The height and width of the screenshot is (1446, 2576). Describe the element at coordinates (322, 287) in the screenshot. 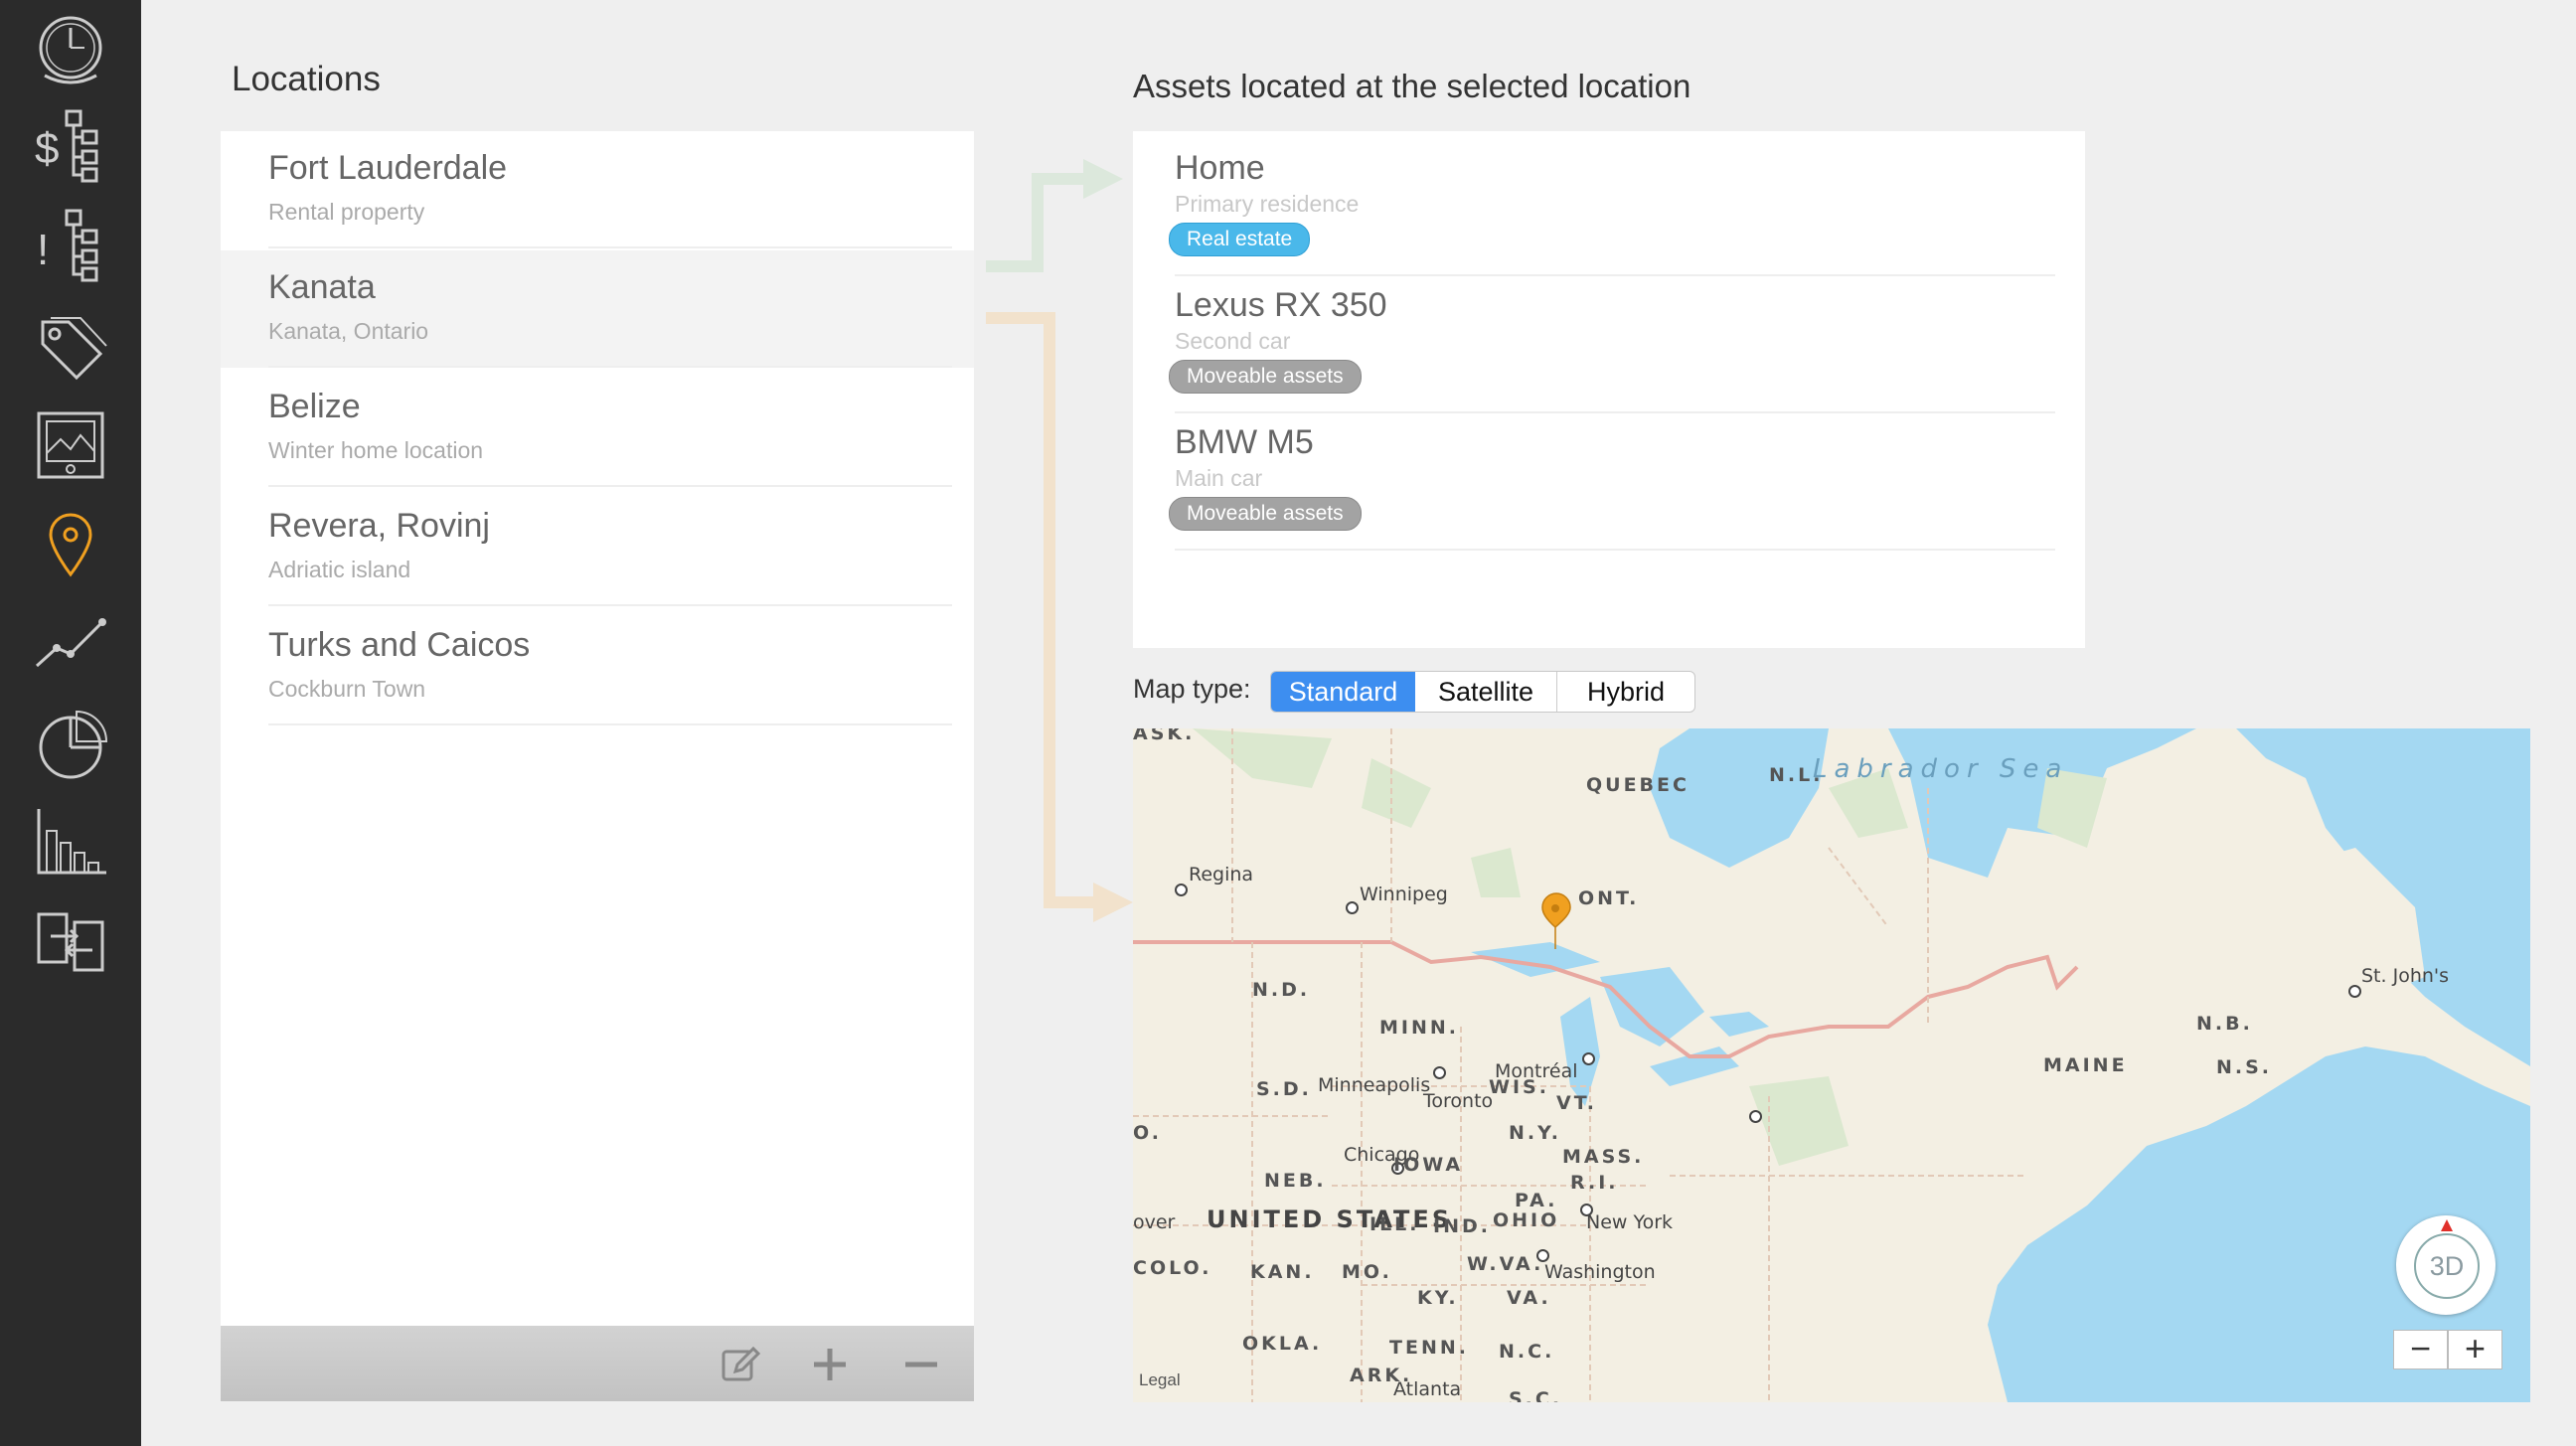

I see `location-name: Kanata` at that location.